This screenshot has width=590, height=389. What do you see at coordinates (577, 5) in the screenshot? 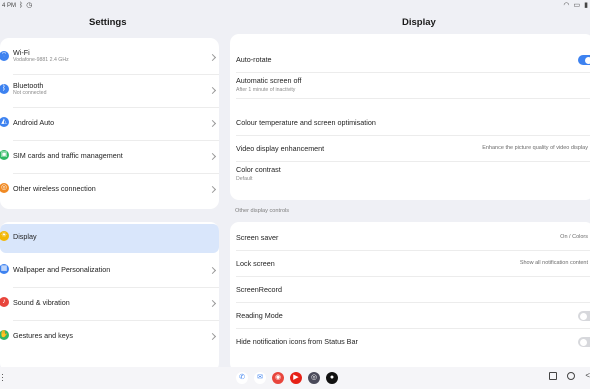
I see `screen-status-icon: ▭` at bounding box center [577, 5].